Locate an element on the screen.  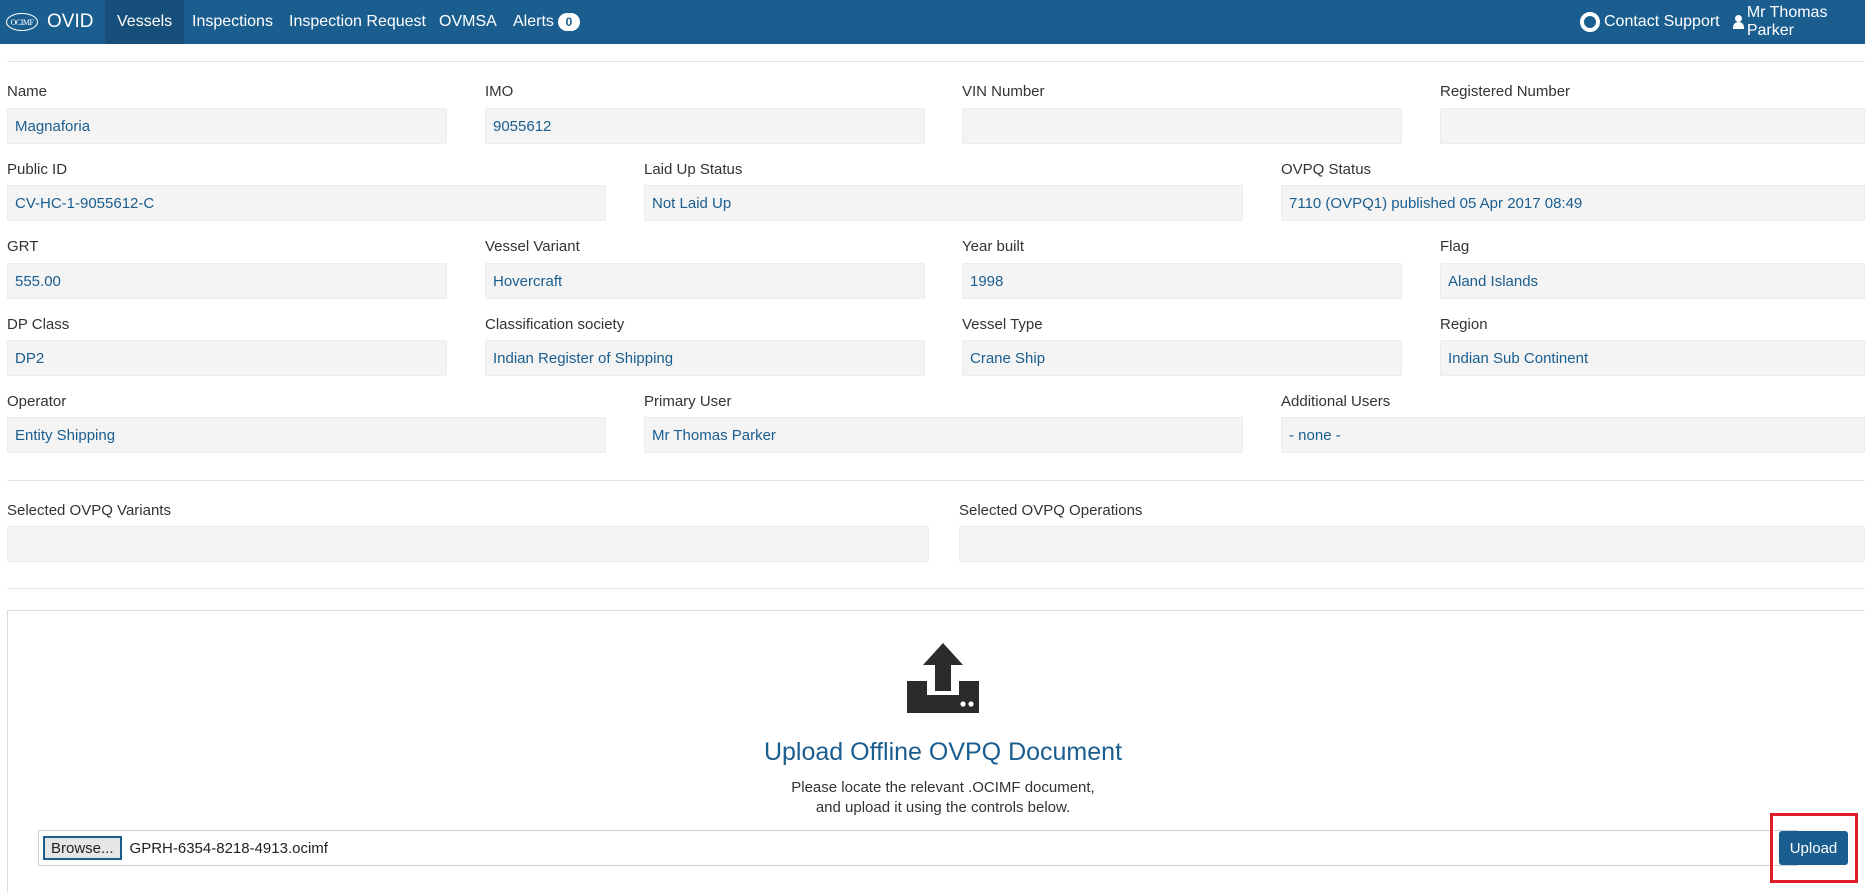
flag-label: Flag is located at coordinates (1455, 246).